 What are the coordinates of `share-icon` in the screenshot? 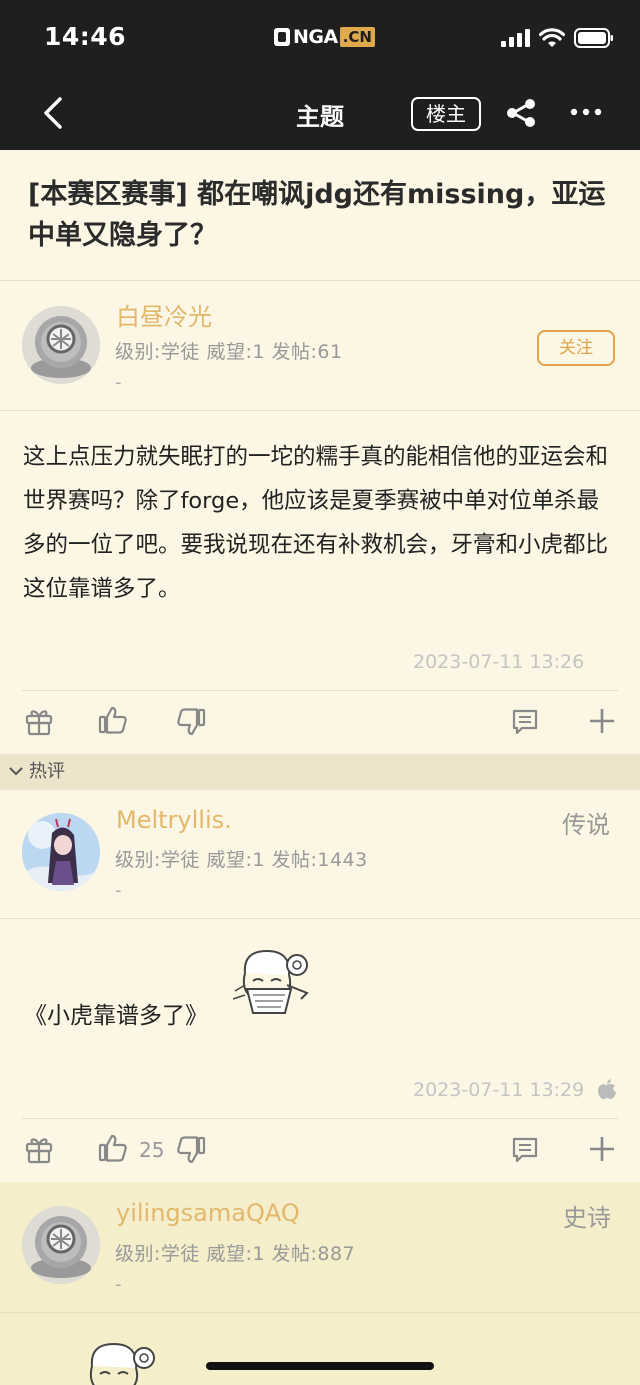 It's located at (521, 113).